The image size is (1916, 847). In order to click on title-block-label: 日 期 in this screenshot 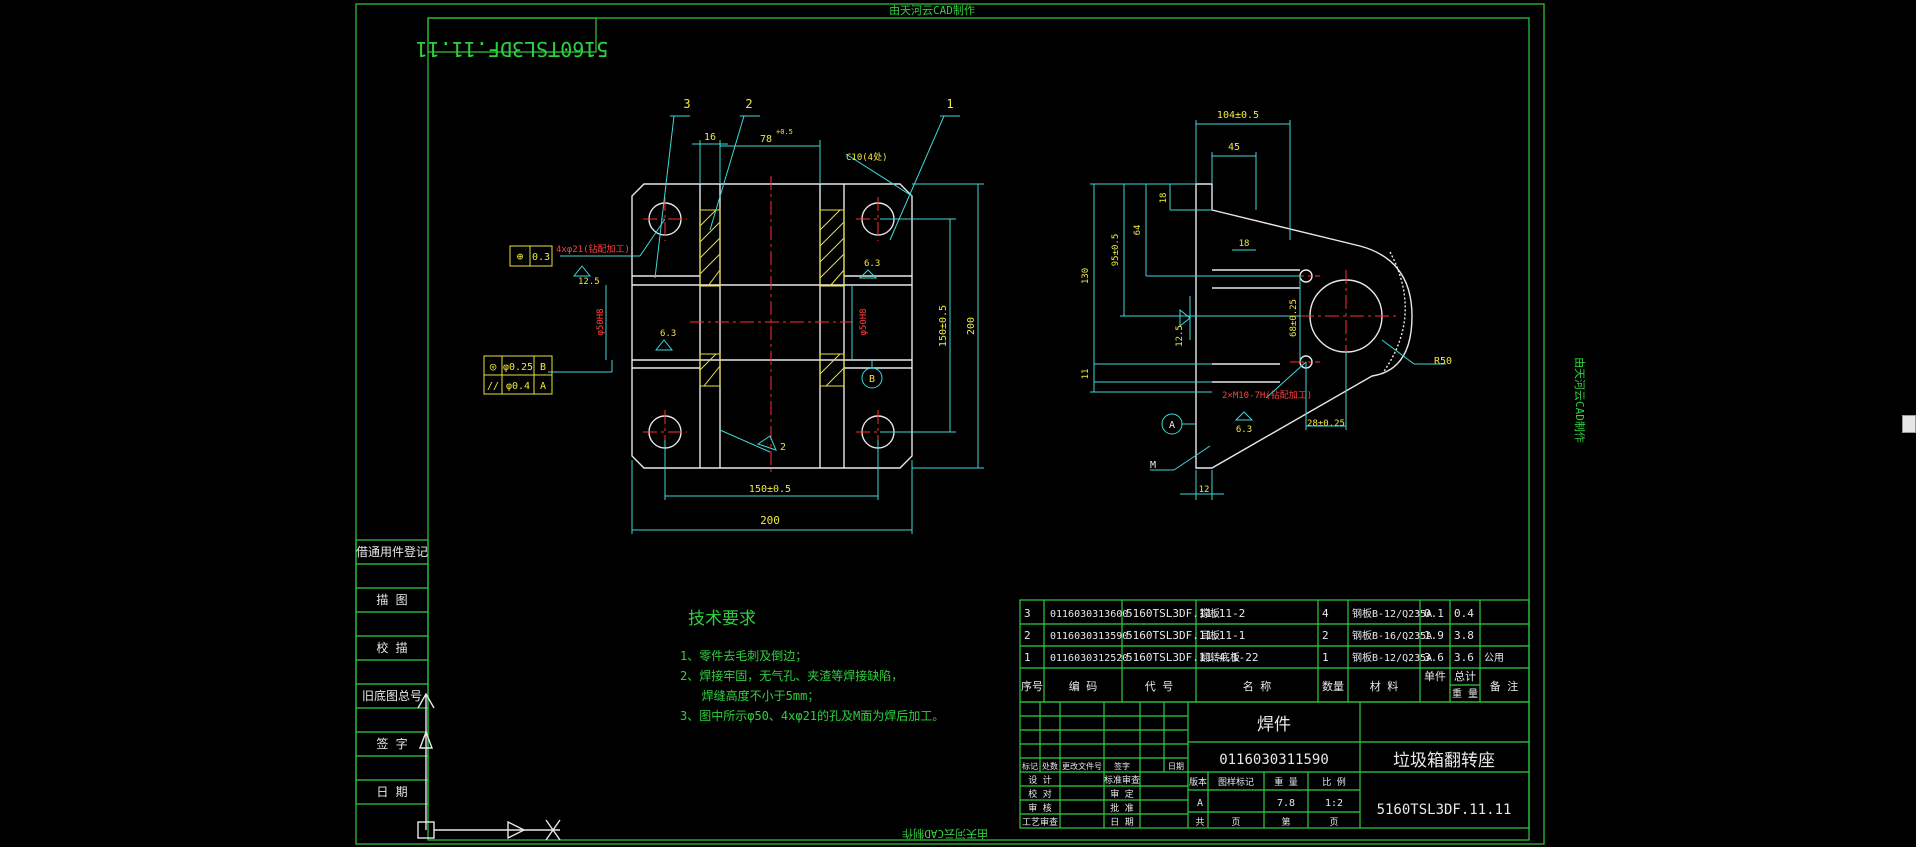, I will do `click(1121, 822)`.